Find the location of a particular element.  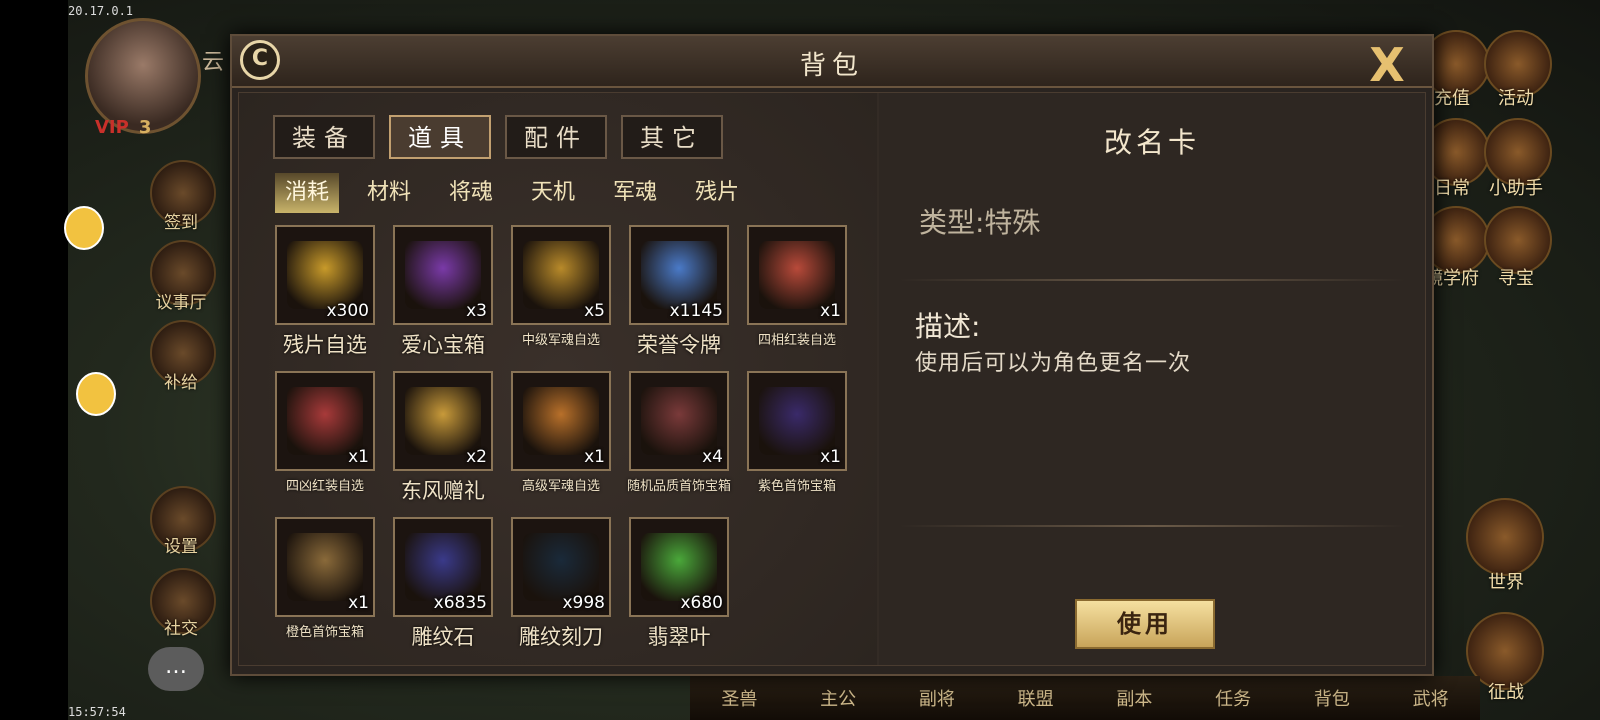

item-slot: x4 is located at coordinates (679, 421).